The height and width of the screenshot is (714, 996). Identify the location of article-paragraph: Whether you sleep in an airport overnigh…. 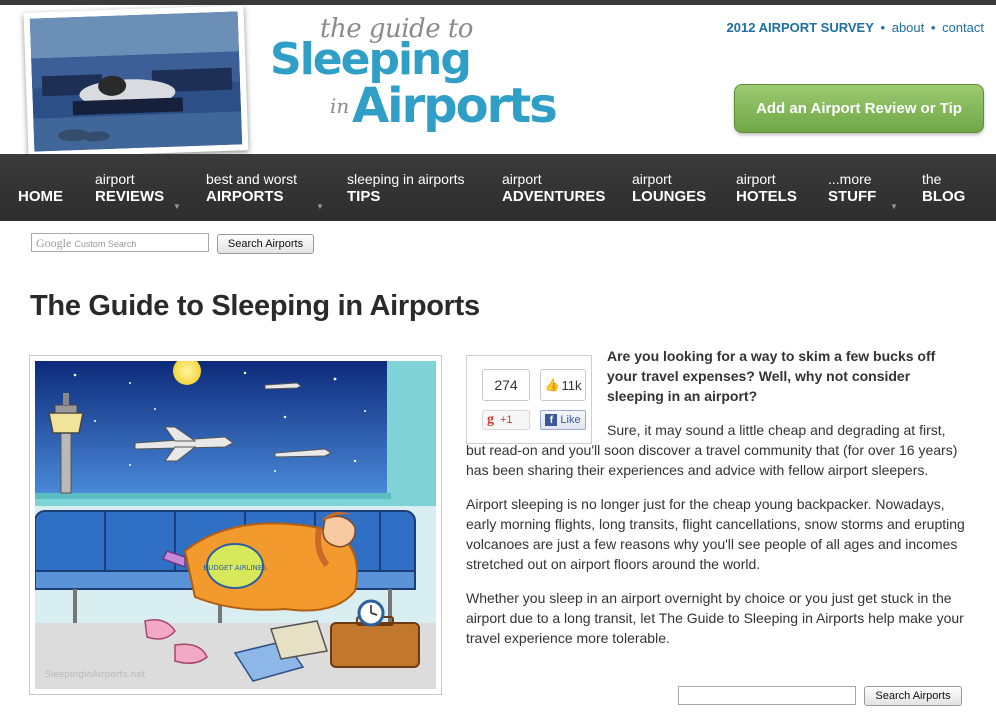
(715, 618).